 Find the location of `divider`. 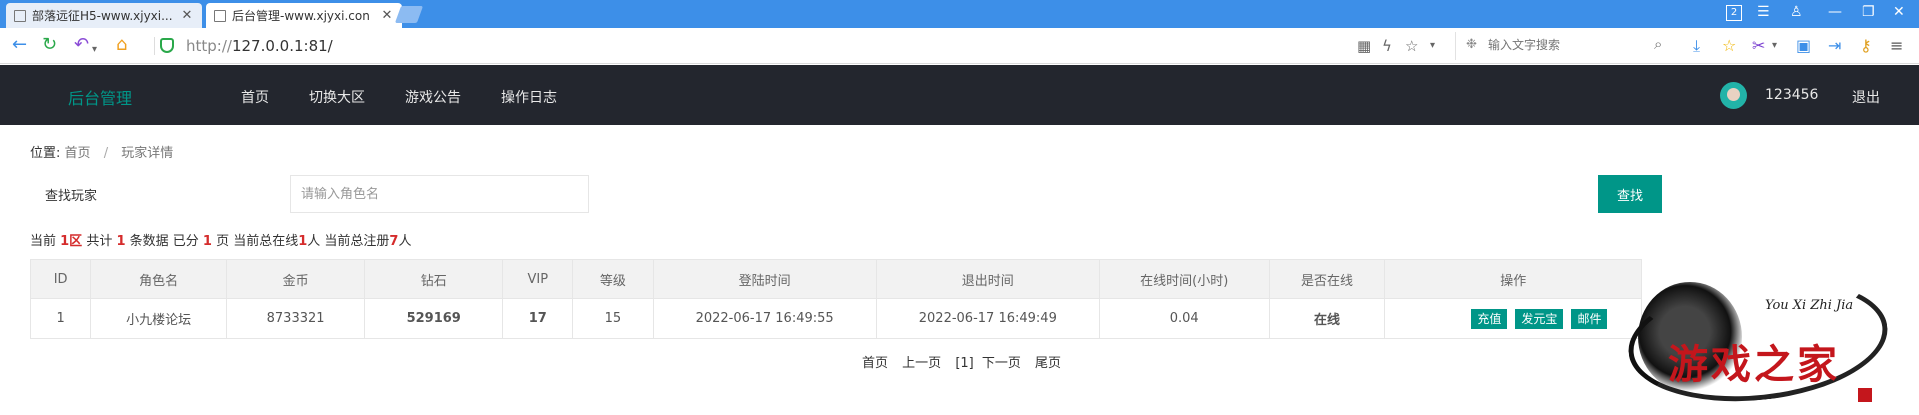

divider is located at coordinates (154, 46).